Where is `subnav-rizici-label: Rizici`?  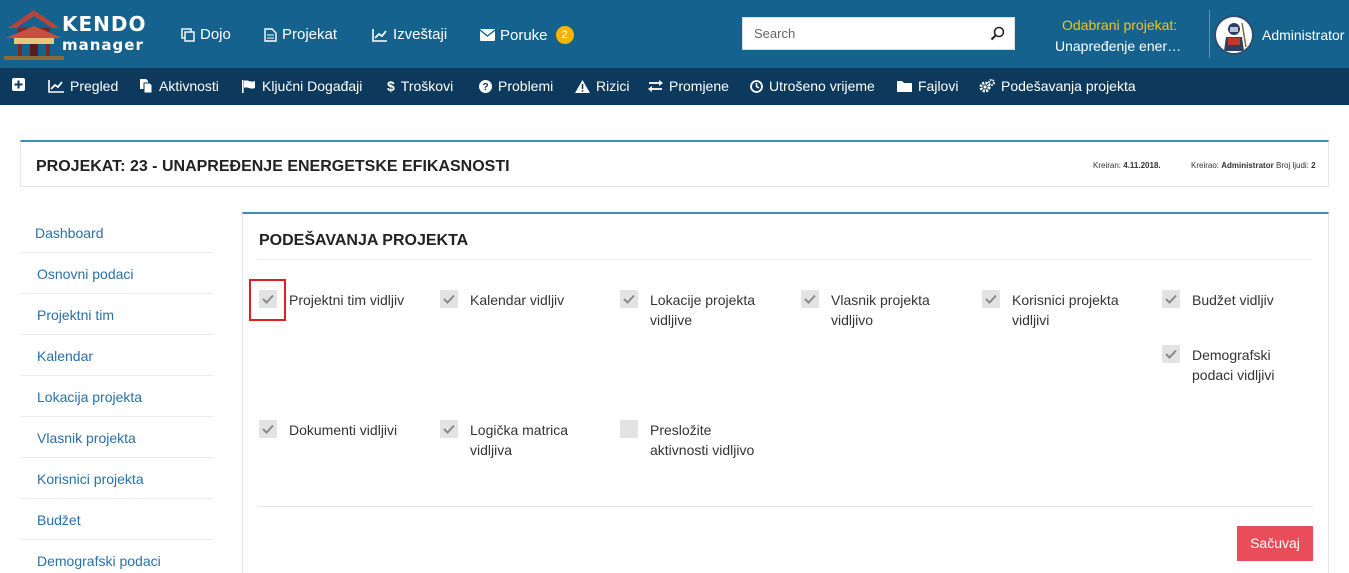
subnav-rizici-label: Rizici is located at coordinates (613, 86).